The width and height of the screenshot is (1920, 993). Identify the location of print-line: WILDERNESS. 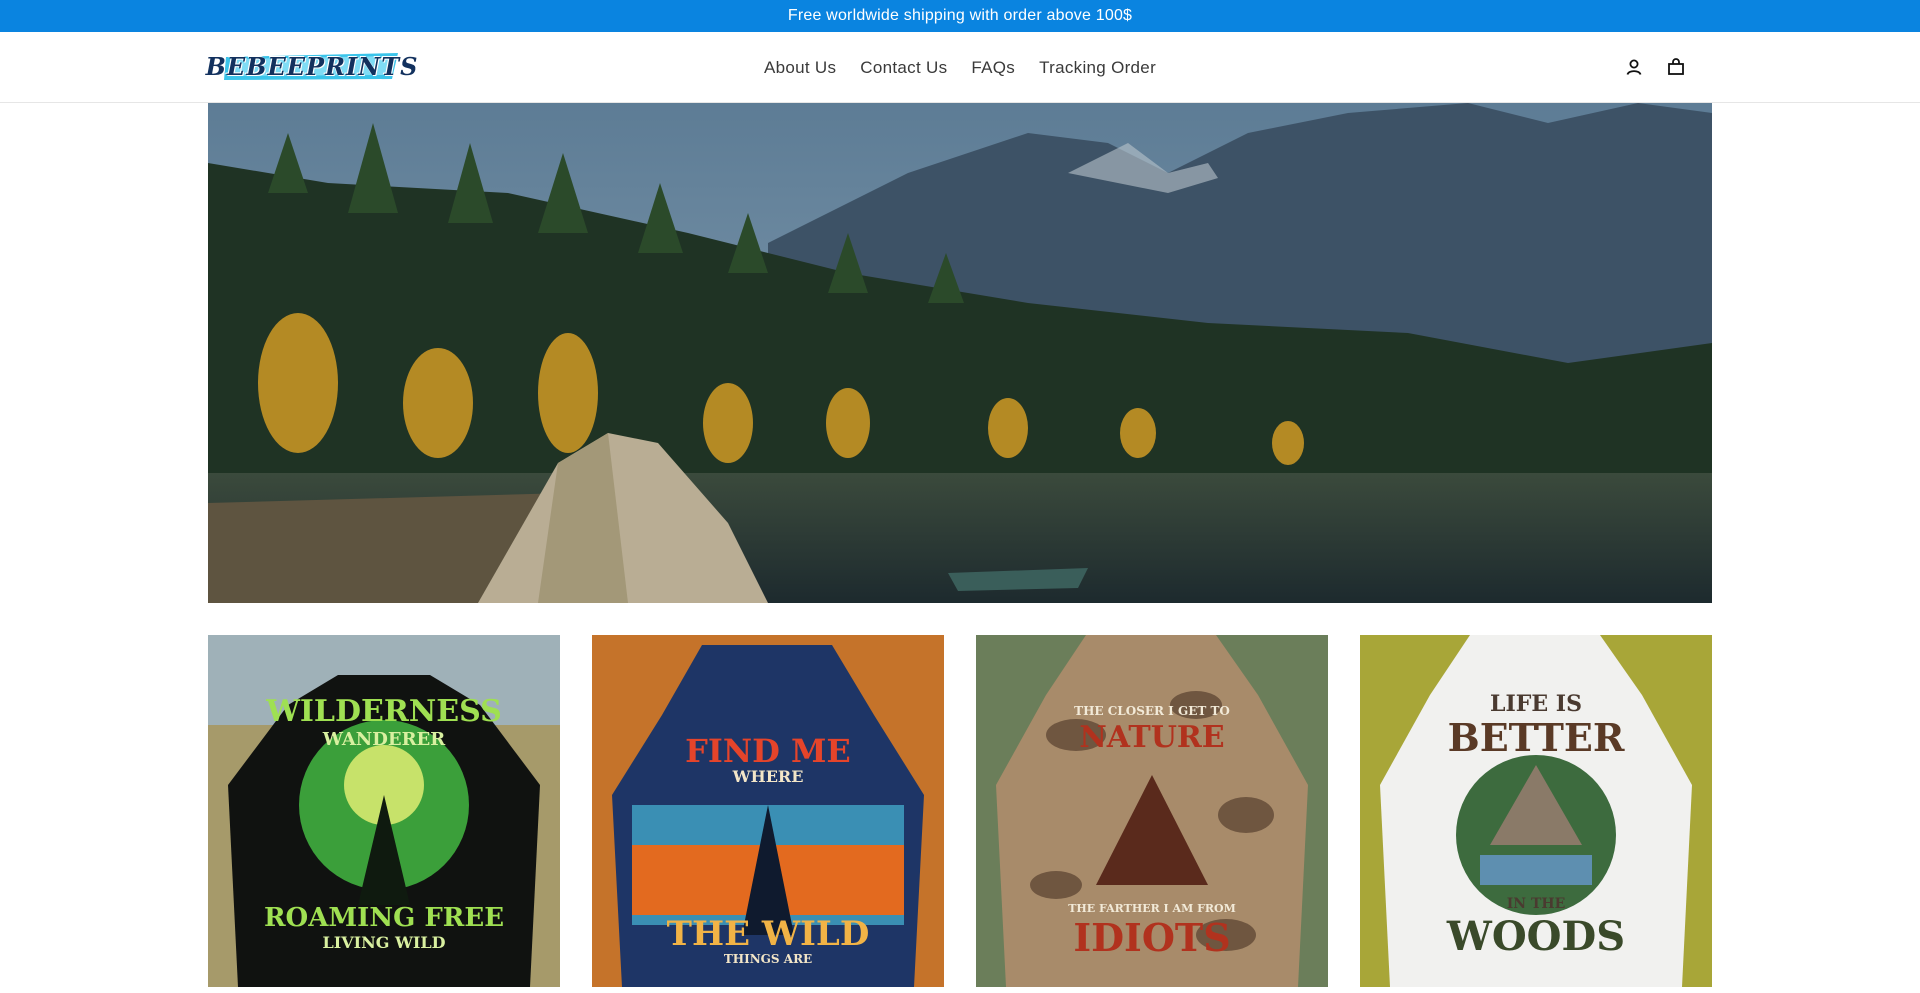
(384, 711).